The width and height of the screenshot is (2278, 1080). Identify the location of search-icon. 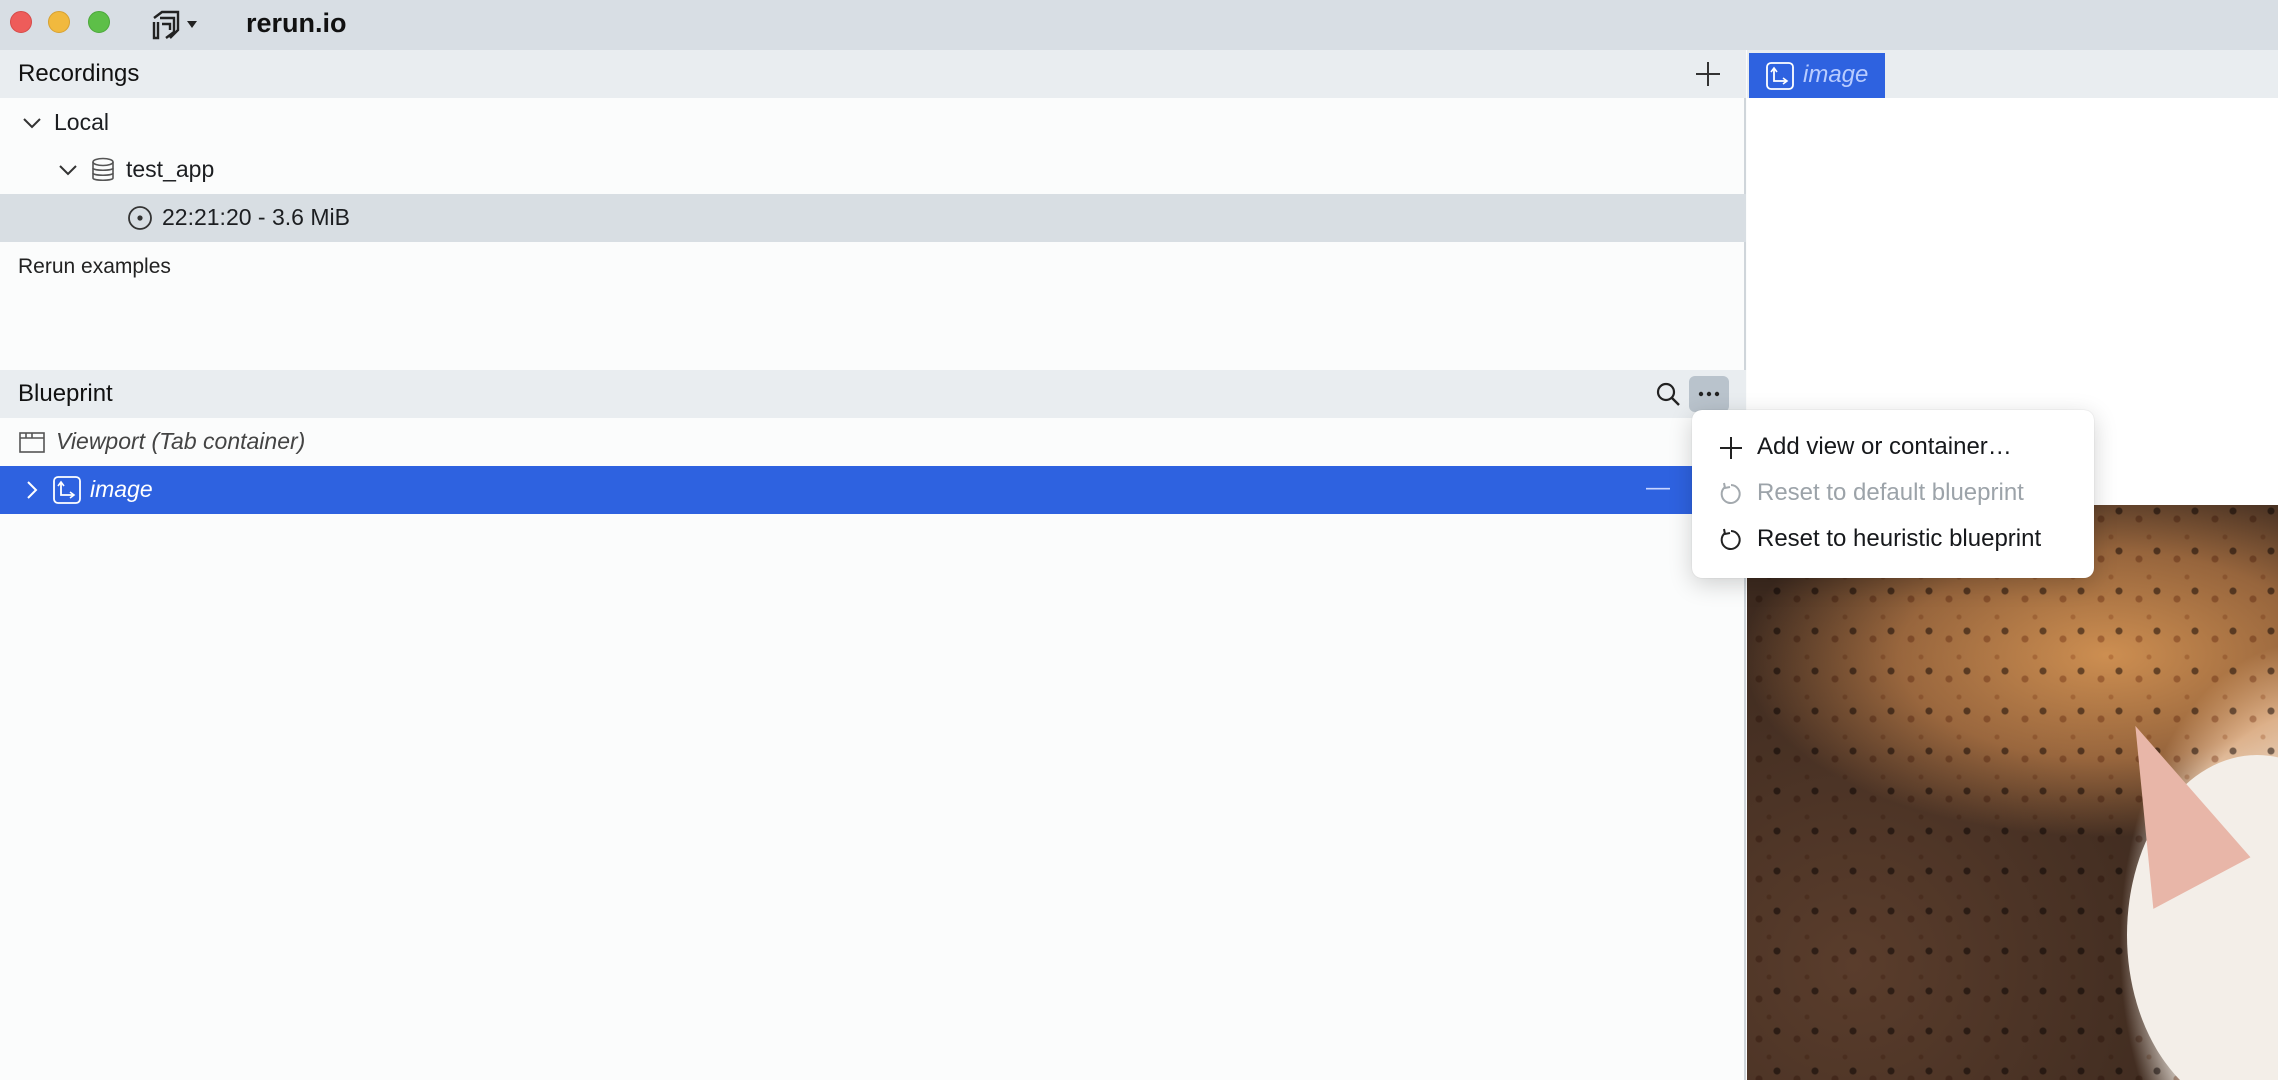
(1668, 394).